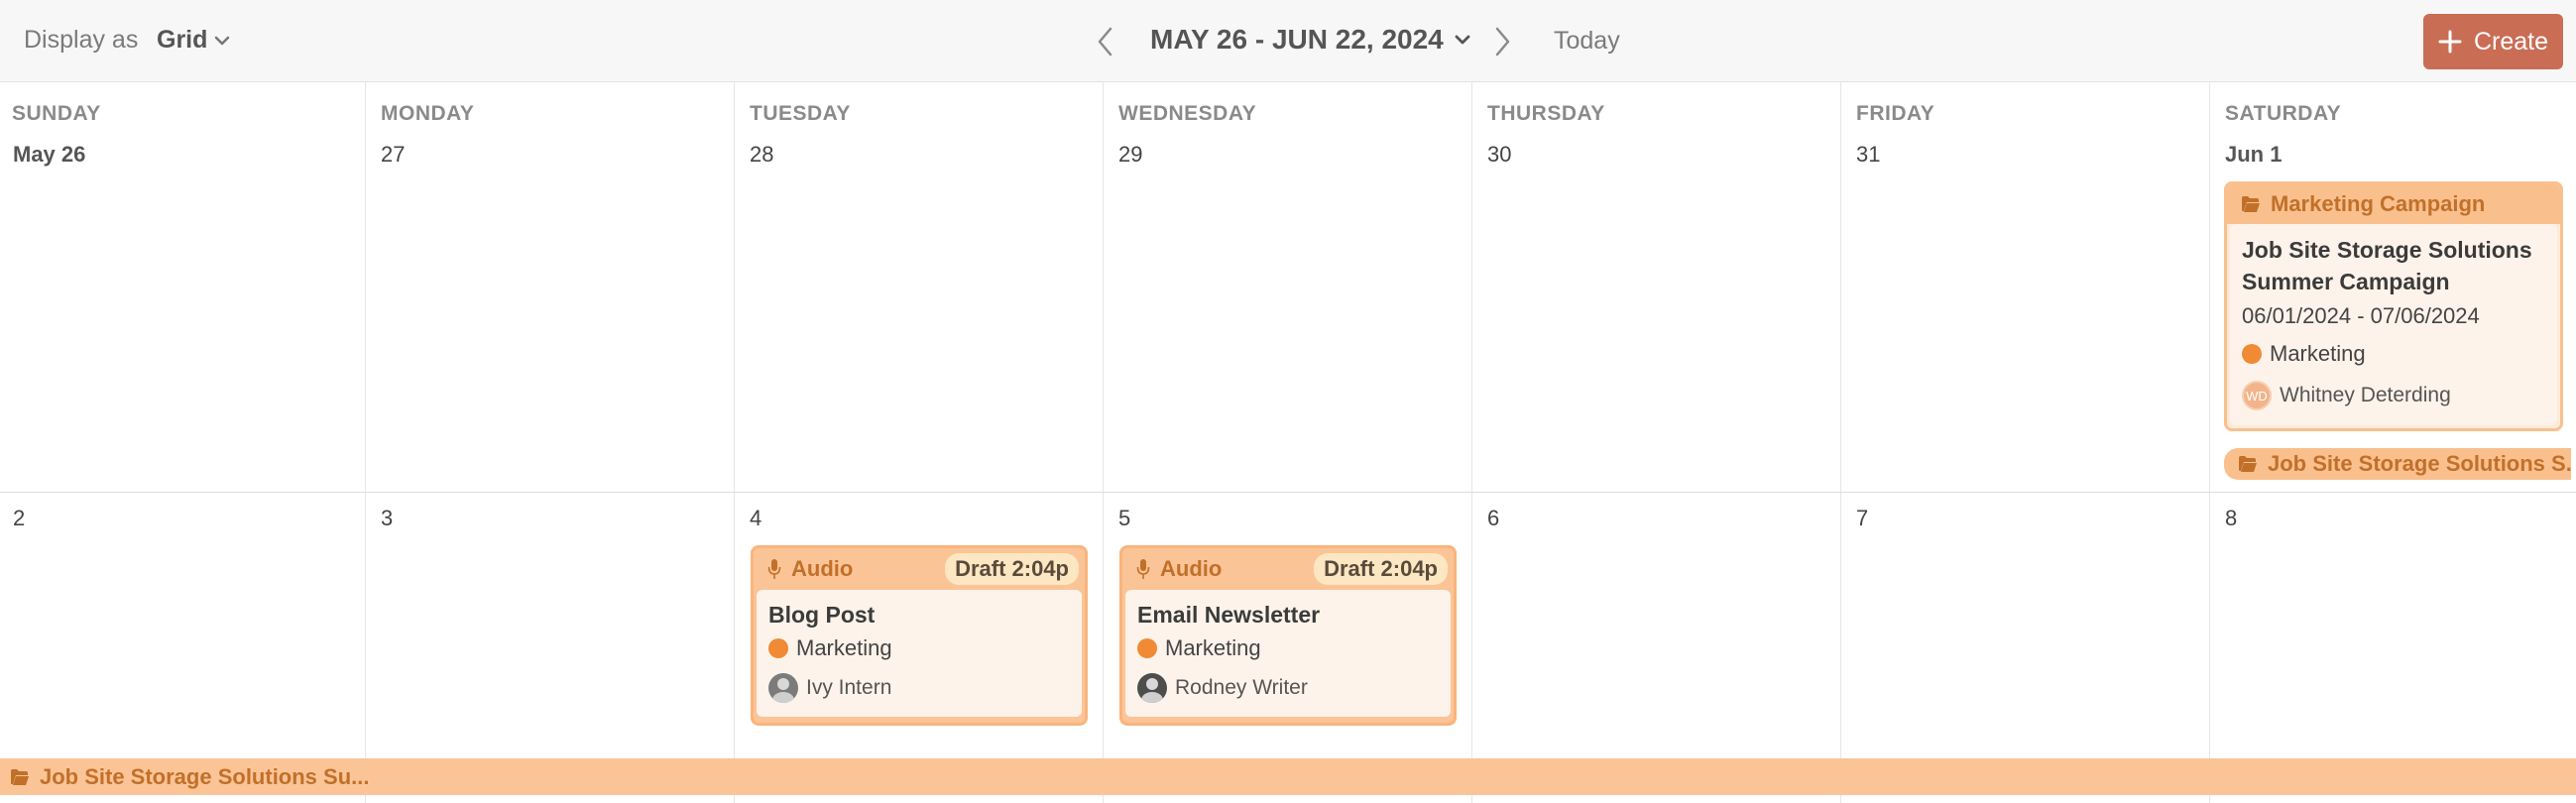 Image resolution: width=2576 pixels, height=803 pixels. Describe the element at coordinates (1124, 518) in the screenshot. I see `day-number: 5` at that location.